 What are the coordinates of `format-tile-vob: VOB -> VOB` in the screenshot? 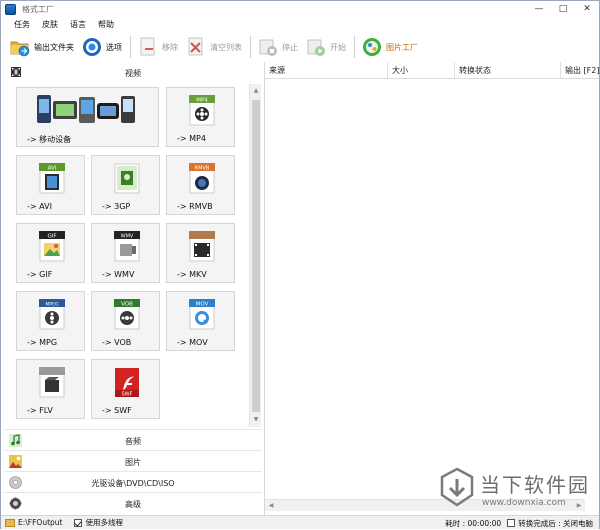 It's located at (125, 321).